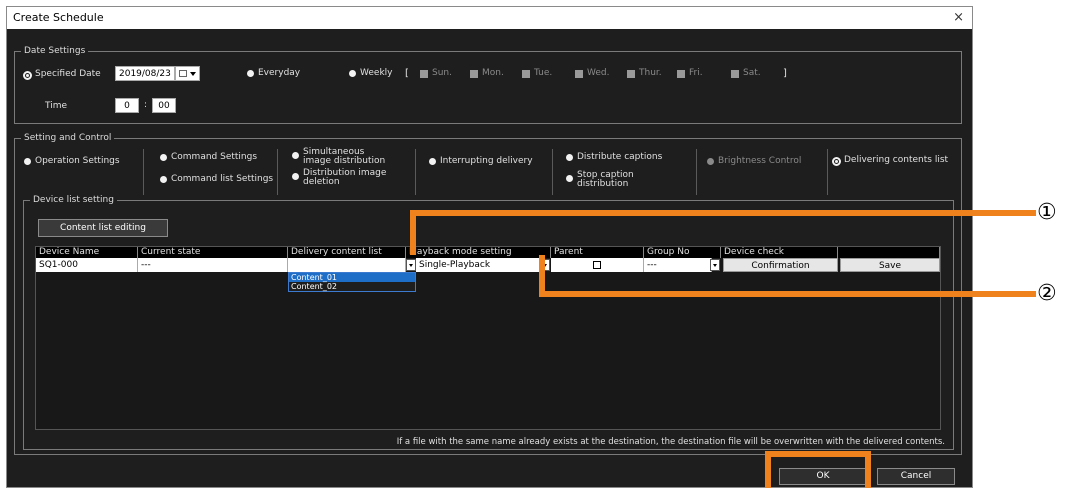 This screenshot has height=488, width=1082. I want to click on label-fri: Fri., so click(696, 73).